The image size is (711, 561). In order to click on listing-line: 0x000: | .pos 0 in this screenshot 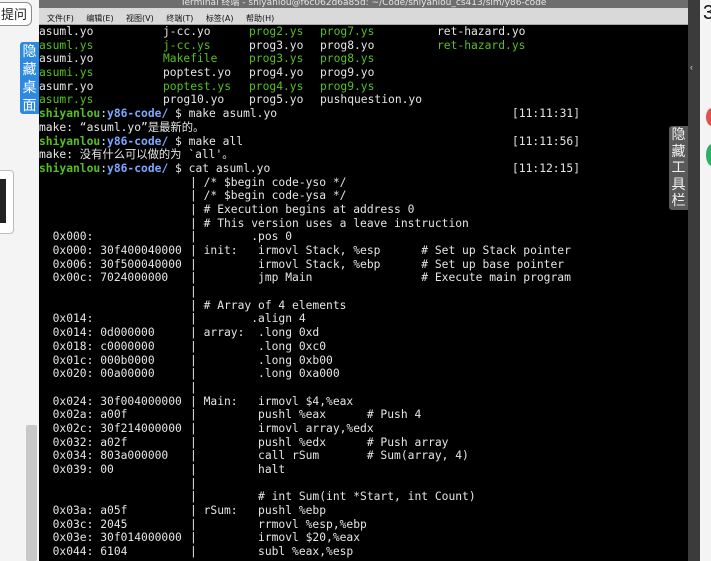, I will do `click(166, 237)`.